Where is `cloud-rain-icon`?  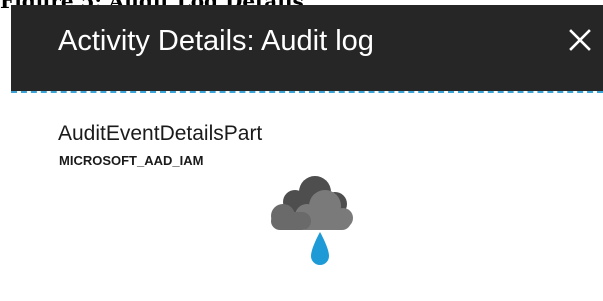 cloud-rain-icon is located at coordinates (311, 224).